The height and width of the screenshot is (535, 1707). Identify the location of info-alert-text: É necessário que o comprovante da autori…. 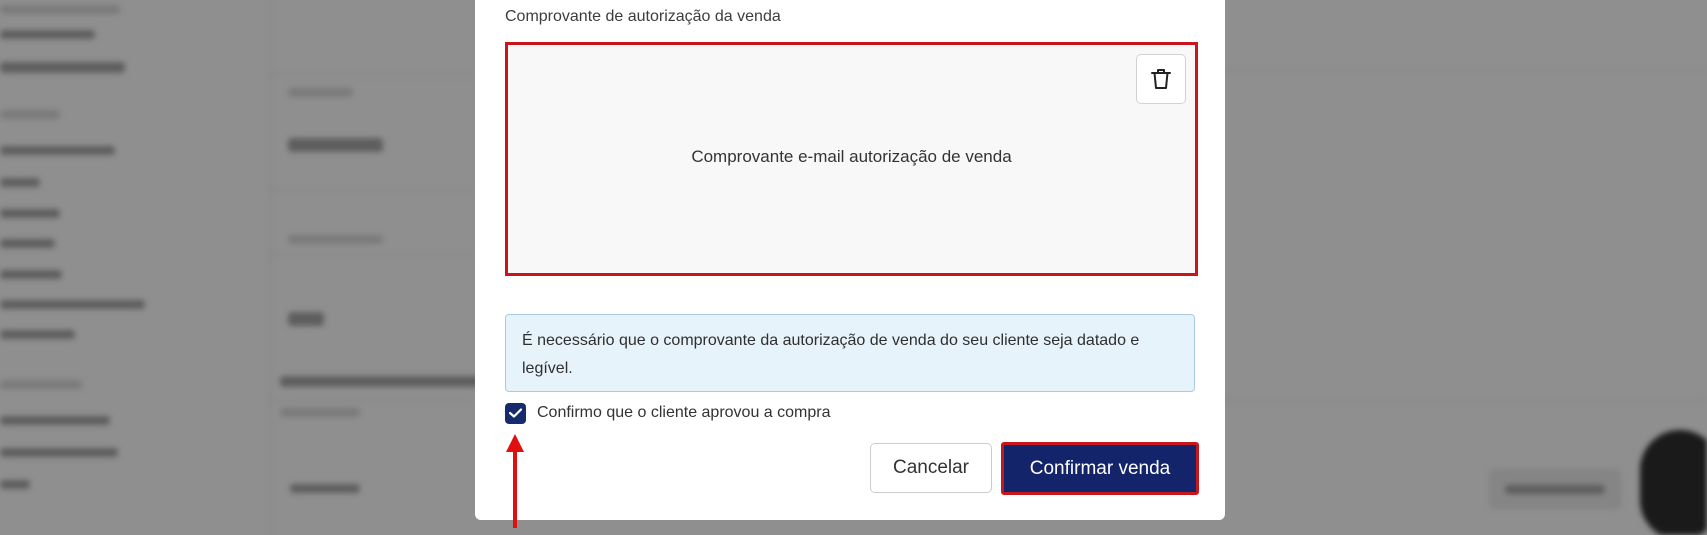
(831, 354).